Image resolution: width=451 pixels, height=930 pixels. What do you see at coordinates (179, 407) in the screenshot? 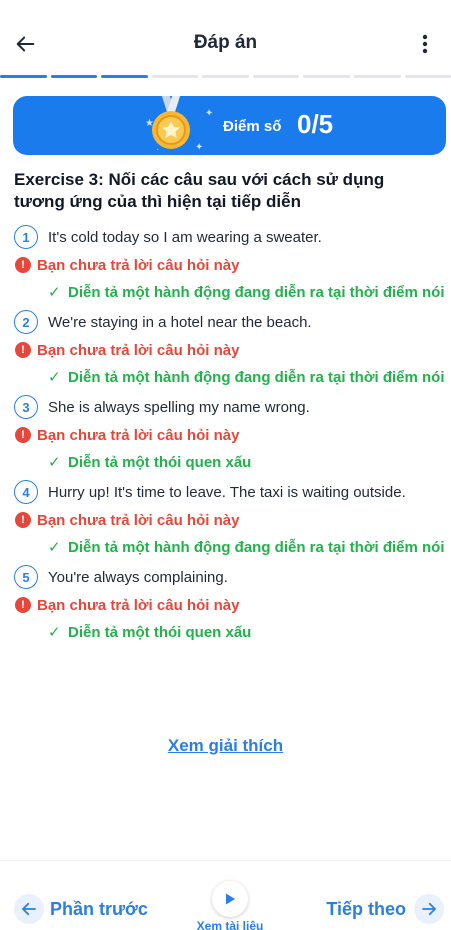
I see `question-text: She is always spelling my name wrong.` at bounding box center [179, 407].